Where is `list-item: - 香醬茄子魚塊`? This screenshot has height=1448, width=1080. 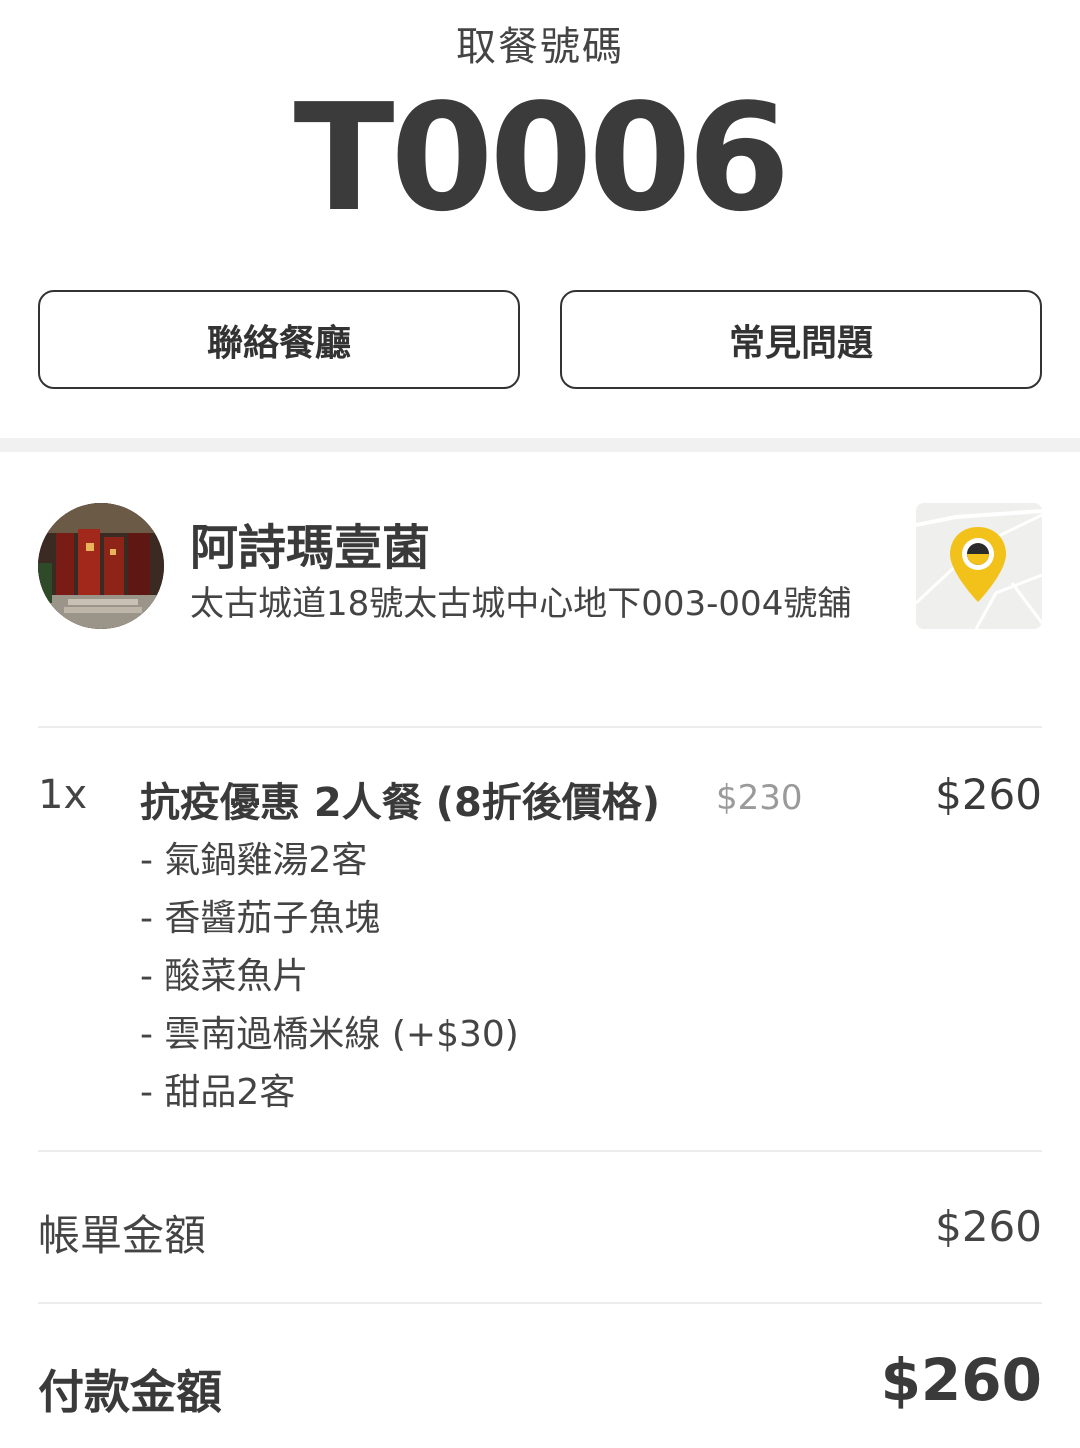 list-item: - 香醬茄子魚塊 is located at coordinates (260, 918).